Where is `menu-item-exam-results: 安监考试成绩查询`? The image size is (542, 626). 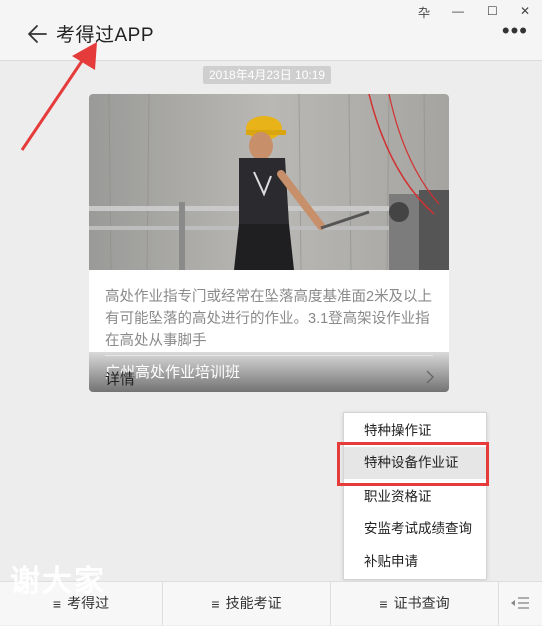 menu-item-exam-results: 安监考试成绩查询 is located at coordinates (415, 529).